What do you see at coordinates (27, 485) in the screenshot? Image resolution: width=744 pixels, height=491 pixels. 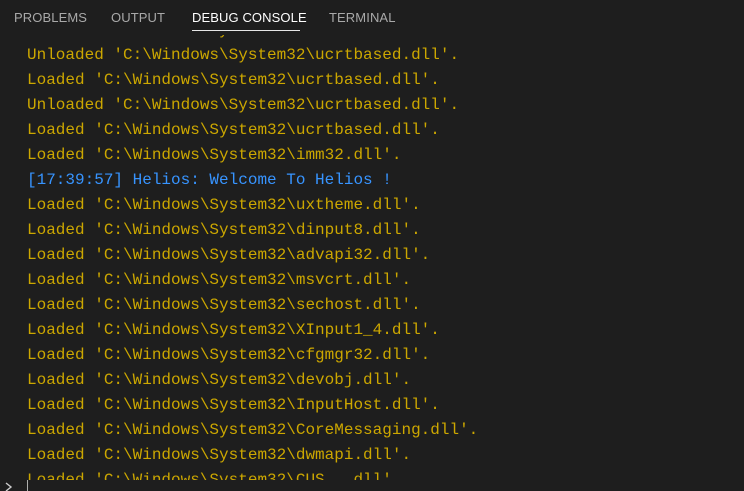 I see `text-cursor` at bounding box center [27, 485].